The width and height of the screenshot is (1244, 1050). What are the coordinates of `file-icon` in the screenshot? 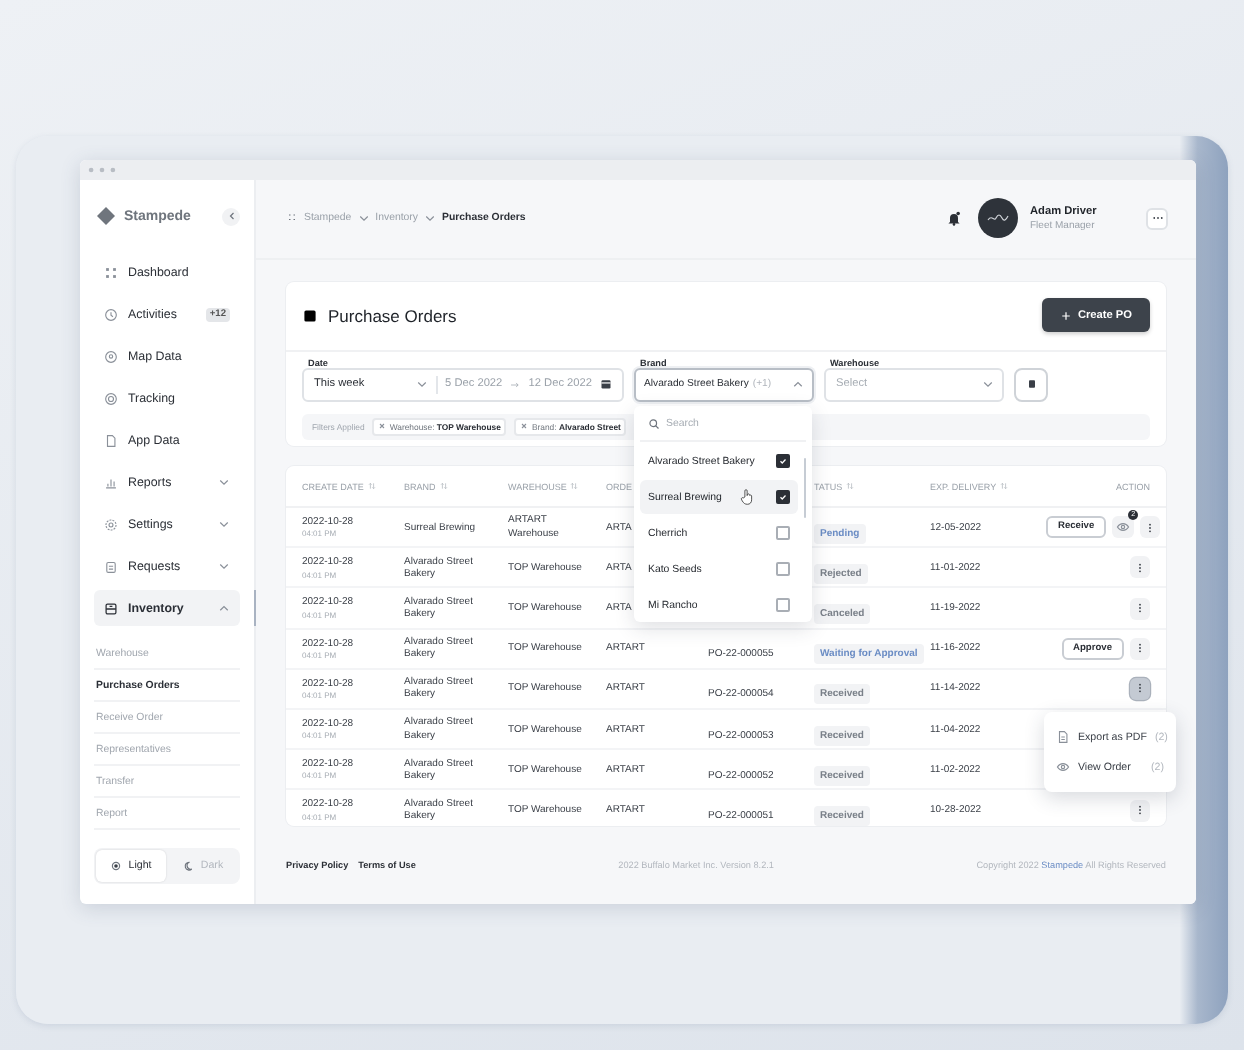 It's located at (111, 440).